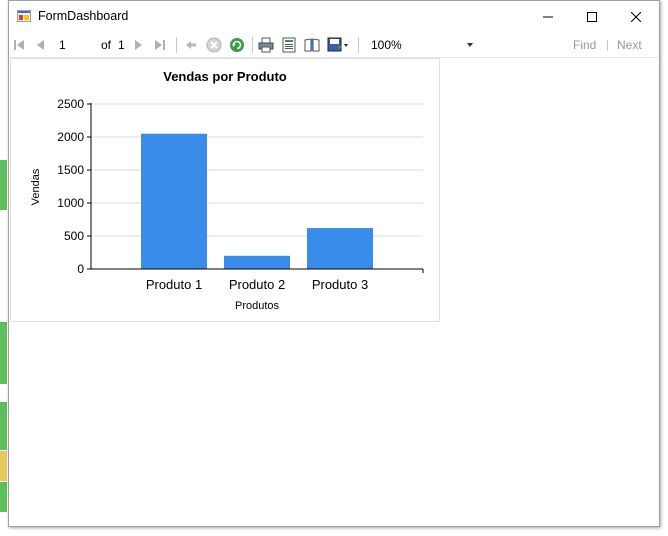 This screenshot has width=668, height=536. Describe the element at coordinates (80, 269) in the screenshot. I see `y-tick-label: 0` at that location.